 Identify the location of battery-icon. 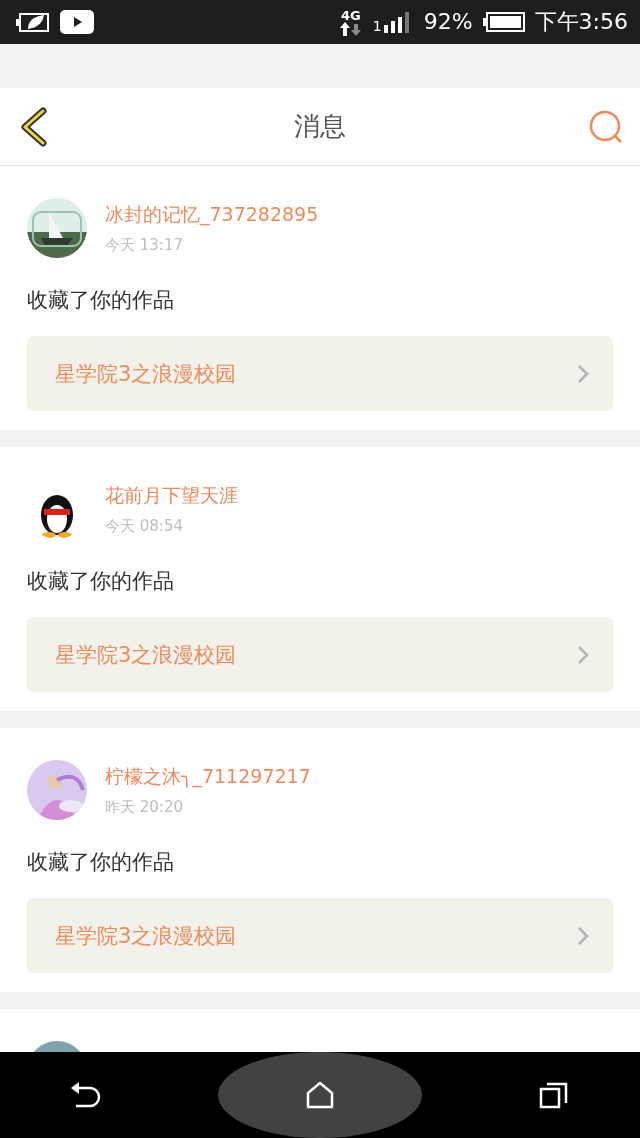
(503, 22).